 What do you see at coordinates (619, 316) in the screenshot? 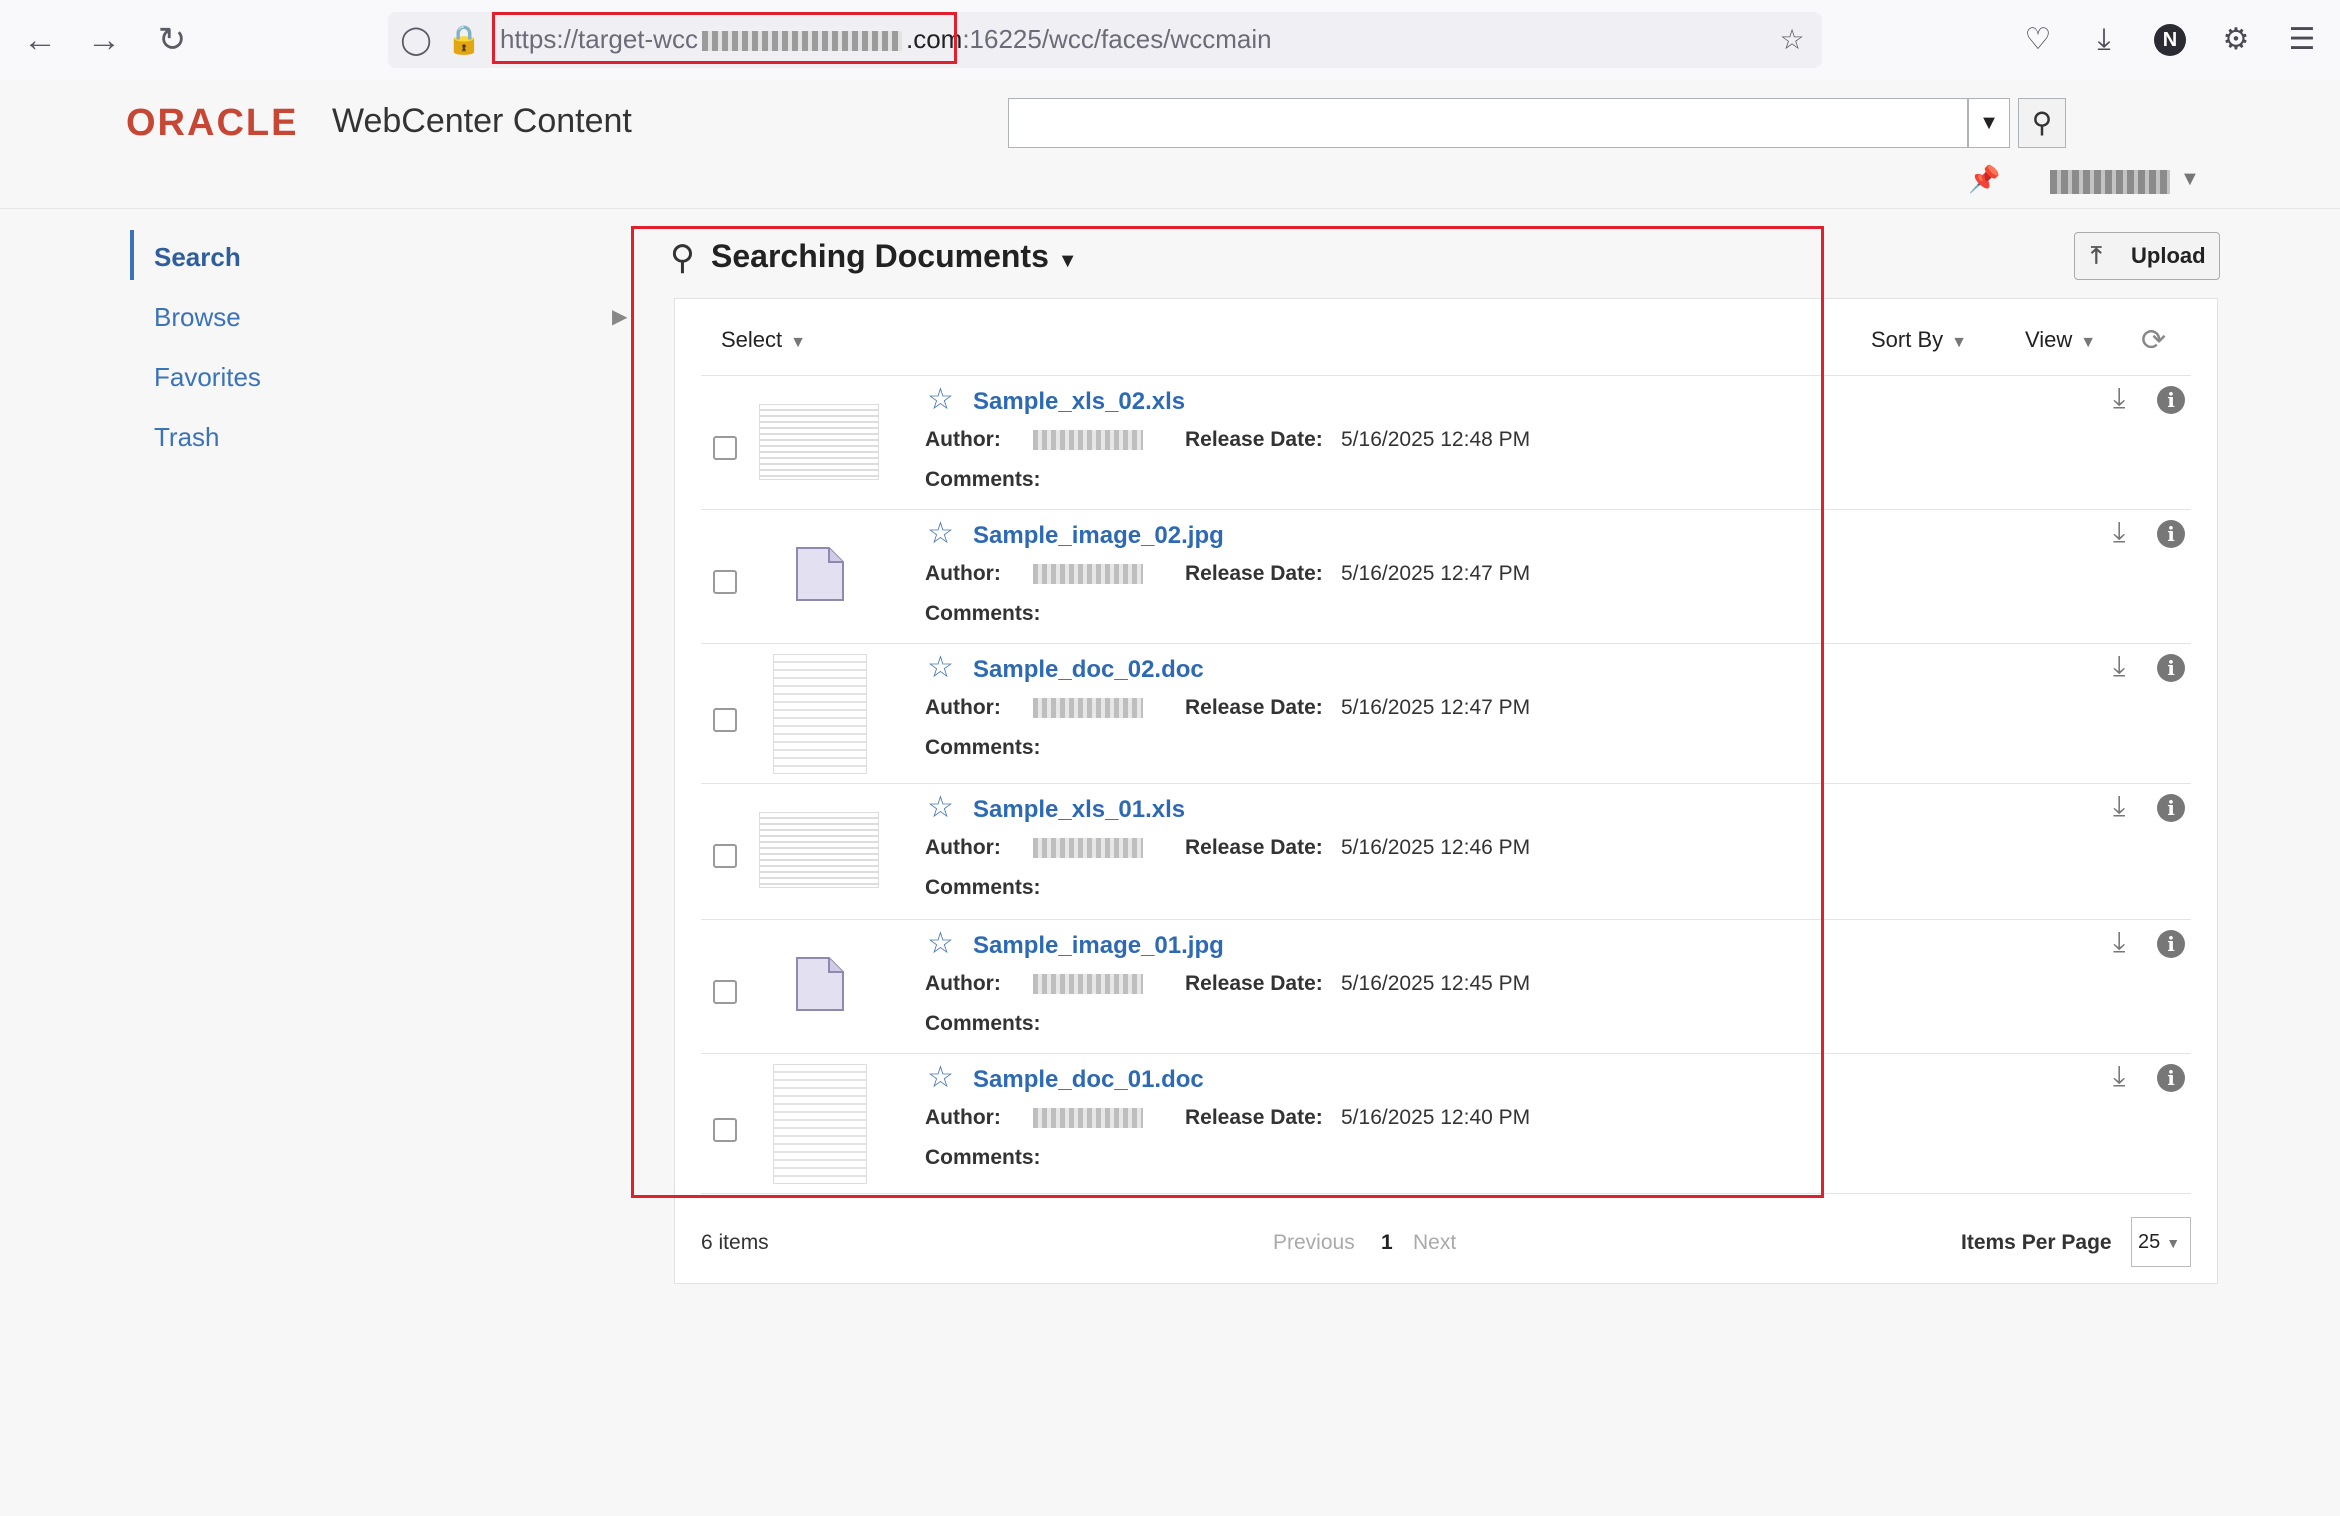
I see `collapse-panel-icon: ▶` at bounding box center [619, 316].